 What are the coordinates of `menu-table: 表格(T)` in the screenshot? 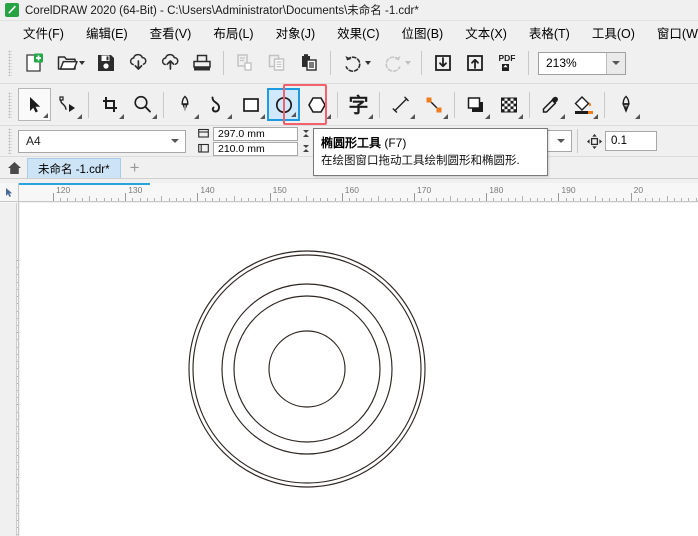 It's located at (549, 32).